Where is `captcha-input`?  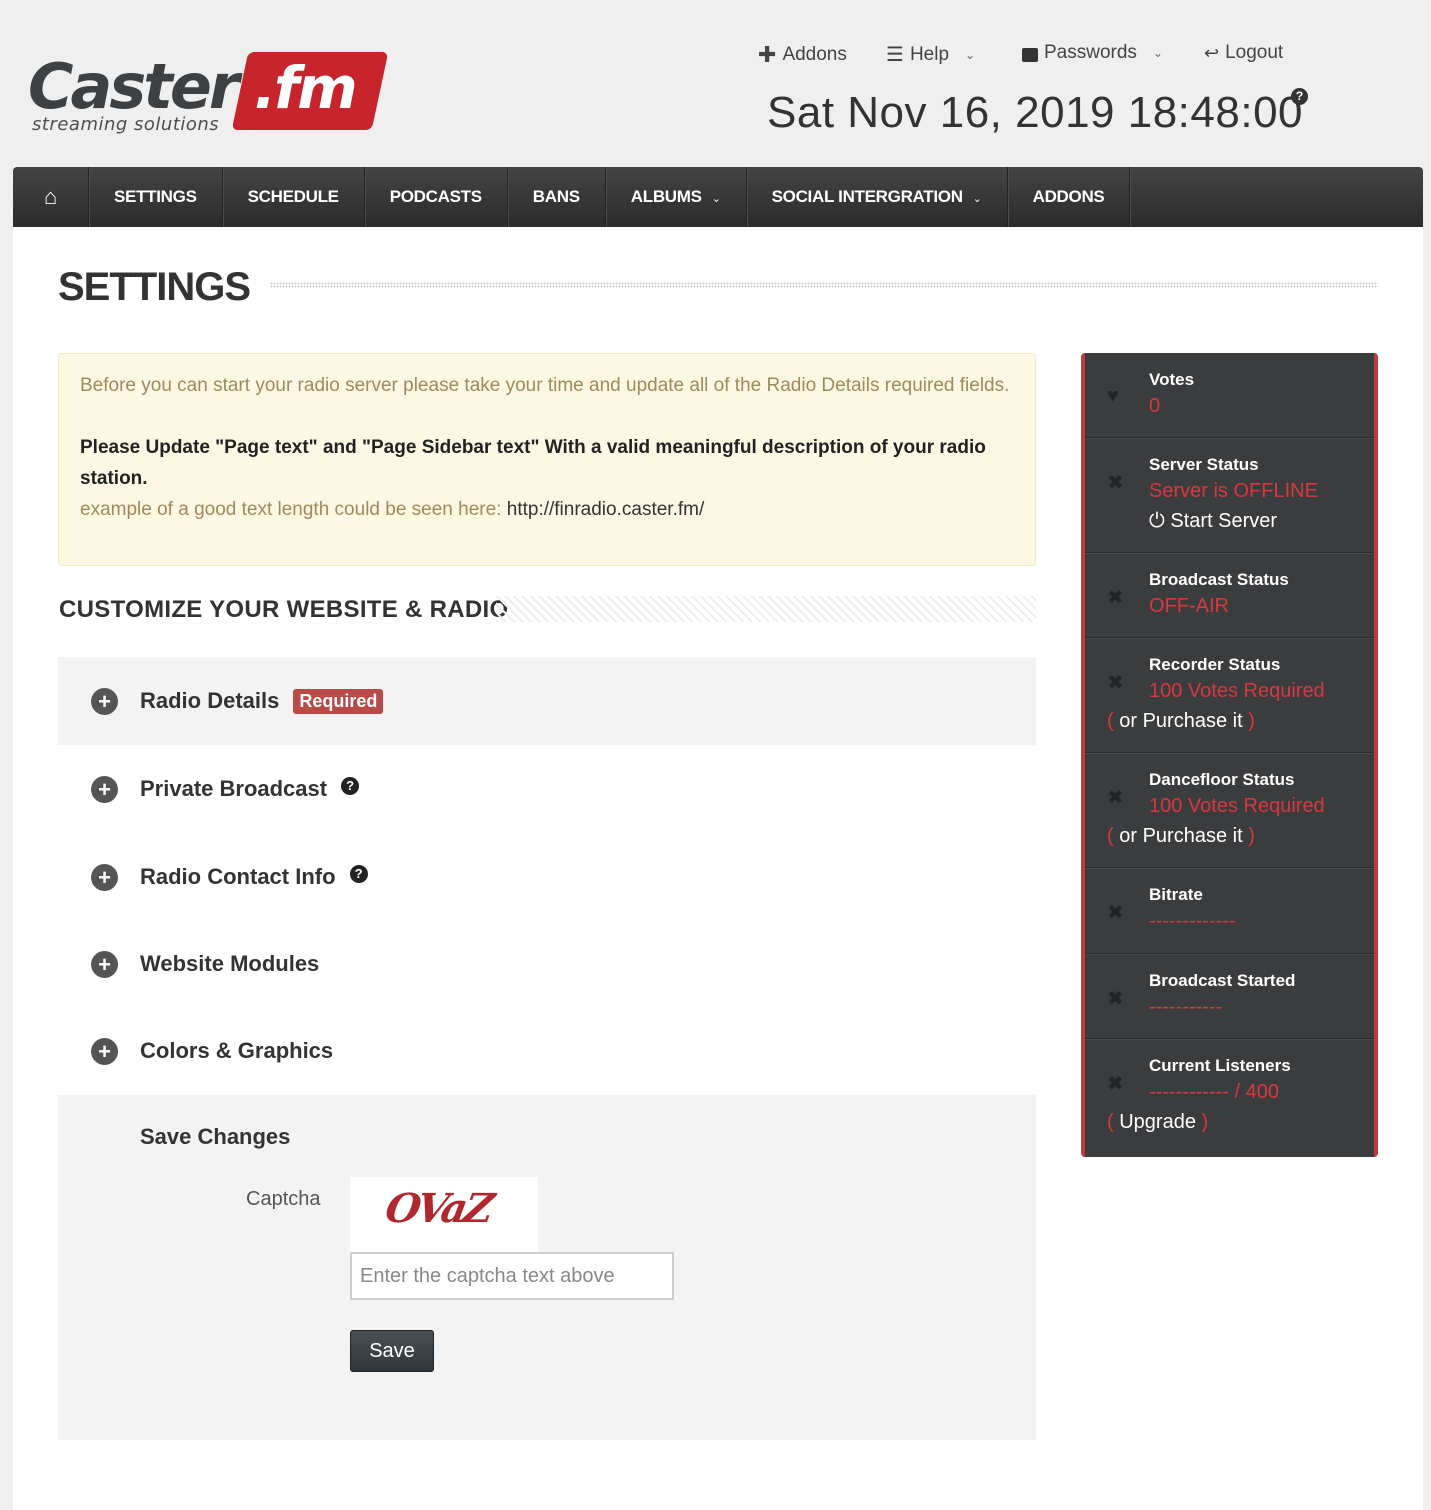 captcha-input is located at coordinates (512, 1276).